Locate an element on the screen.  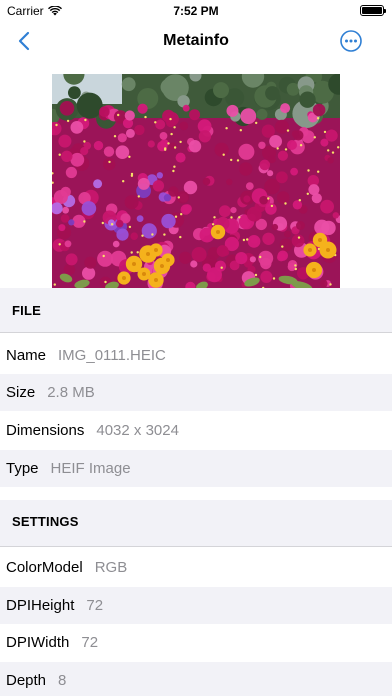
row-key: DPIWidth is located at coordinates (38, 642).